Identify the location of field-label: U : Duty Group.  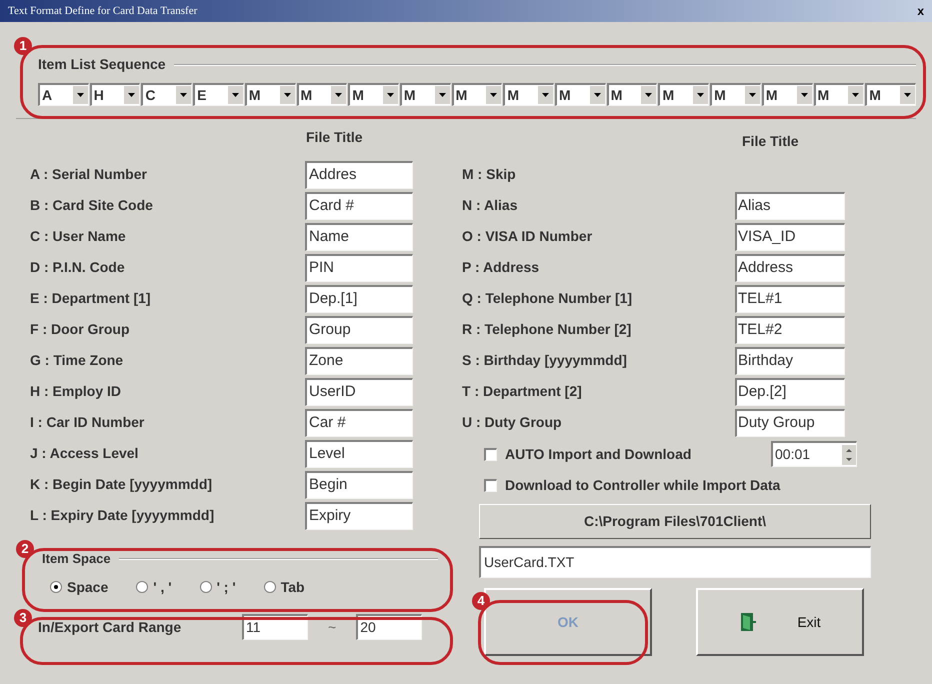
(512, 422).